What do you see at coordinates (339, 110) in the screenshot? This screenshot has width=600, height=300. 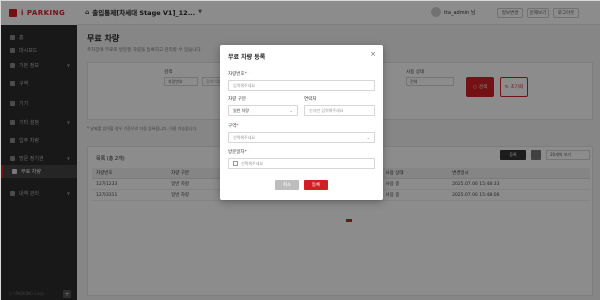 I see `contact-input: 숫자만 입력해주세요` at bounding box center [339, 110].